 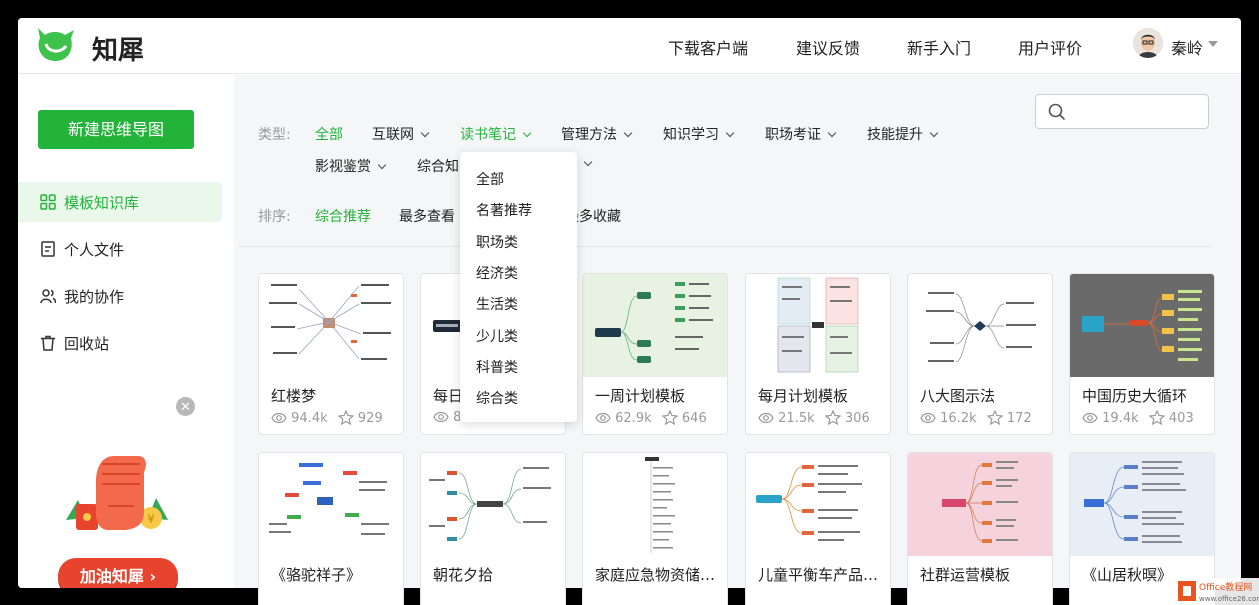 What do you see at coordinates (118, 573) in the screenshot?
I see `promo-button: 加油知犀 ›` at bounding box center [118, 573].